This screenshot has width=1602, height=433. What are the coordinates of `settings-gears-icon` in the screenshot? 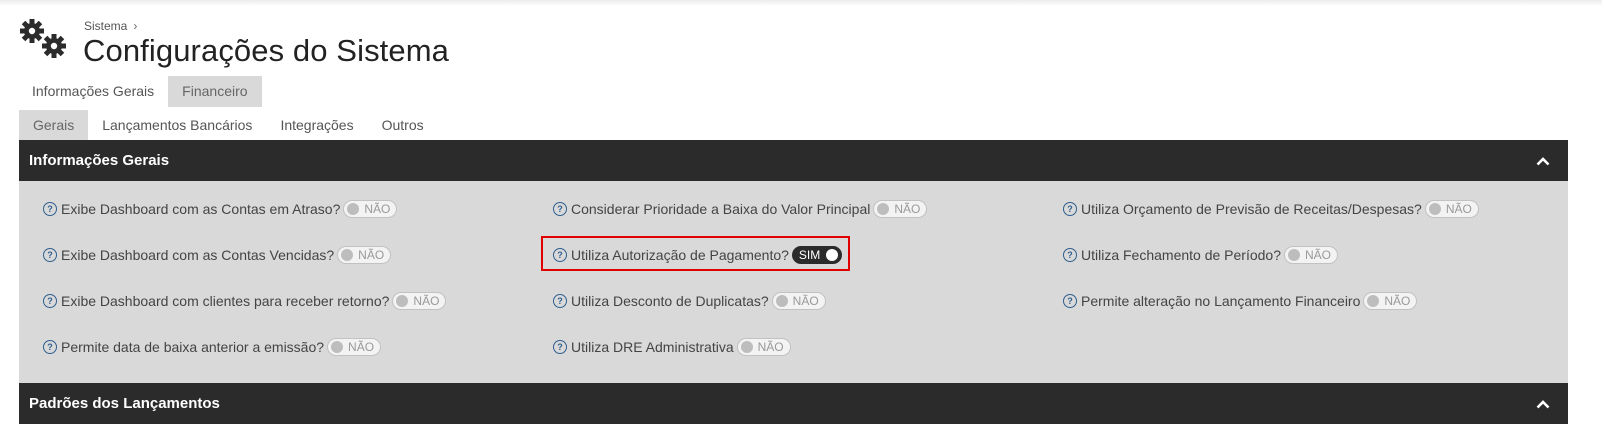 It's located at (43, 38).